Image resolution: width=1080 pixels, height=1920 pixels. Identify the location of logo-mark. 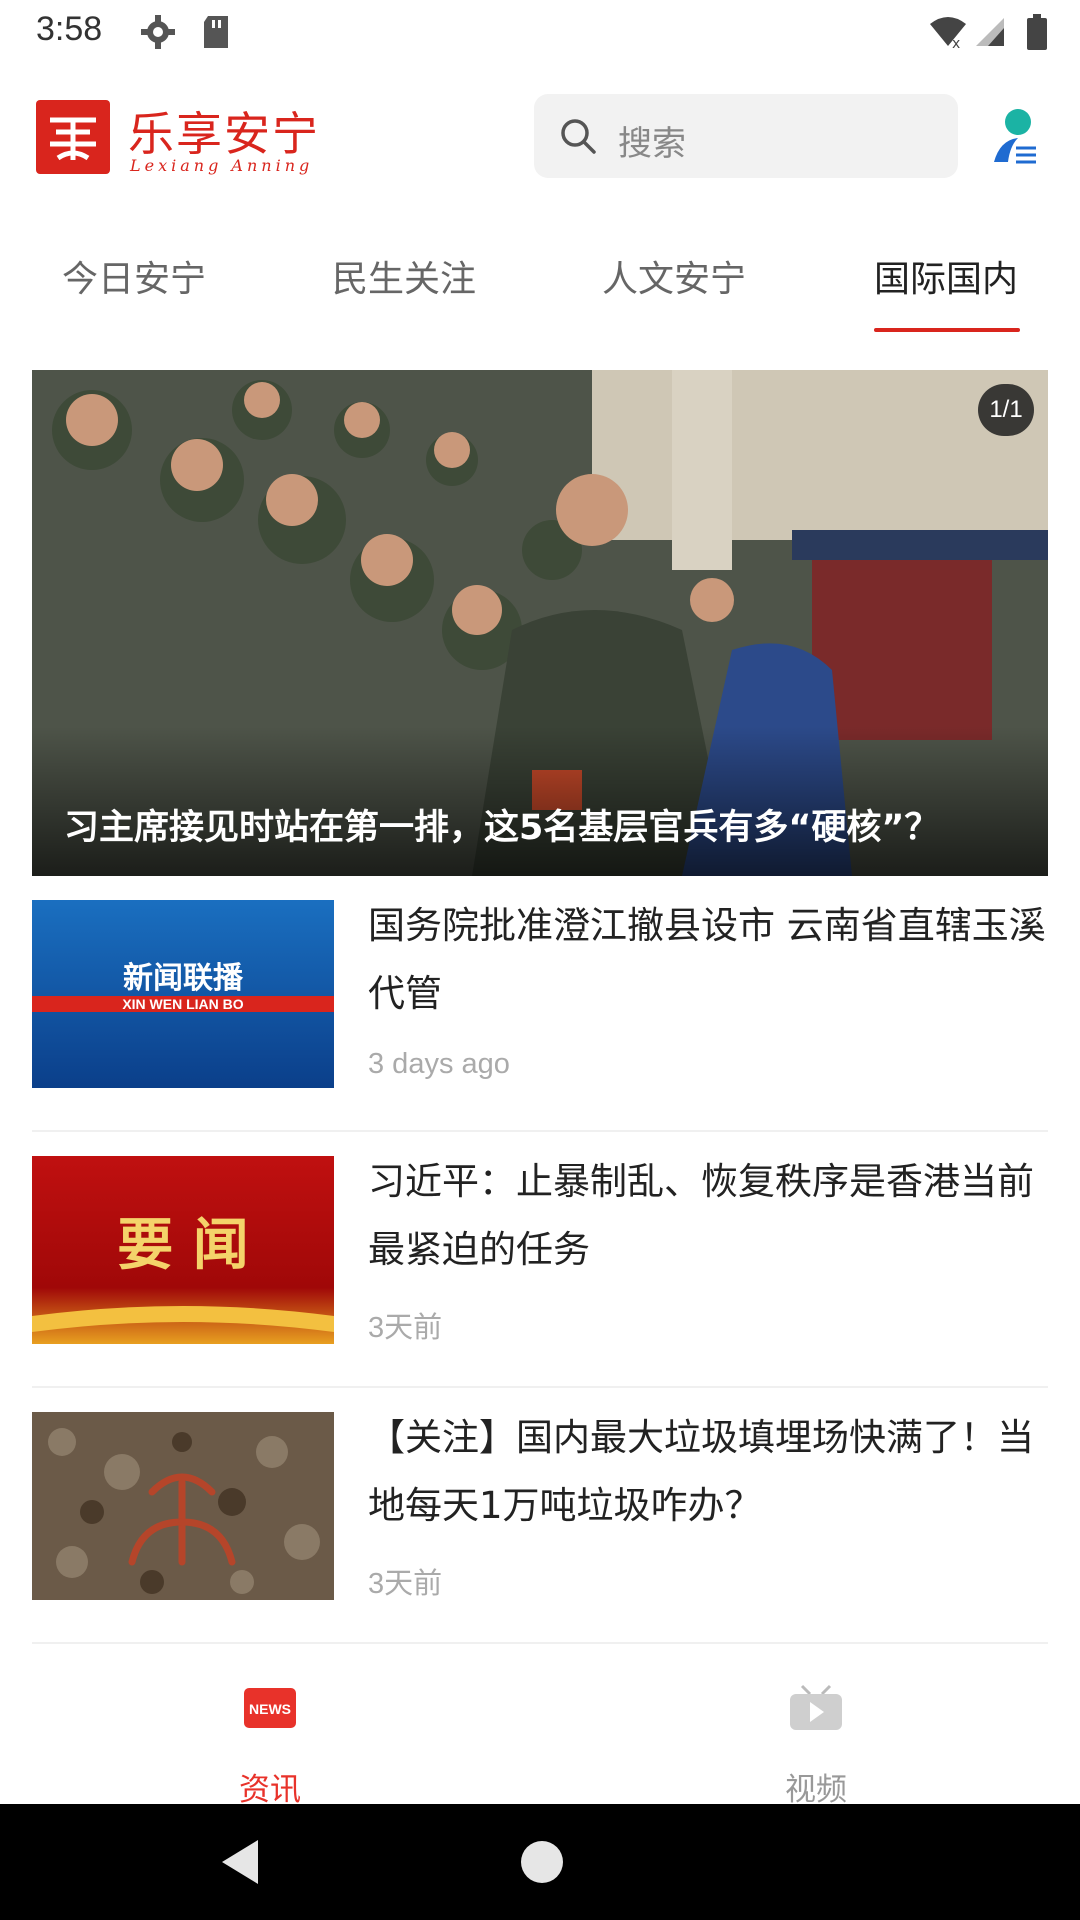
(73, 137).